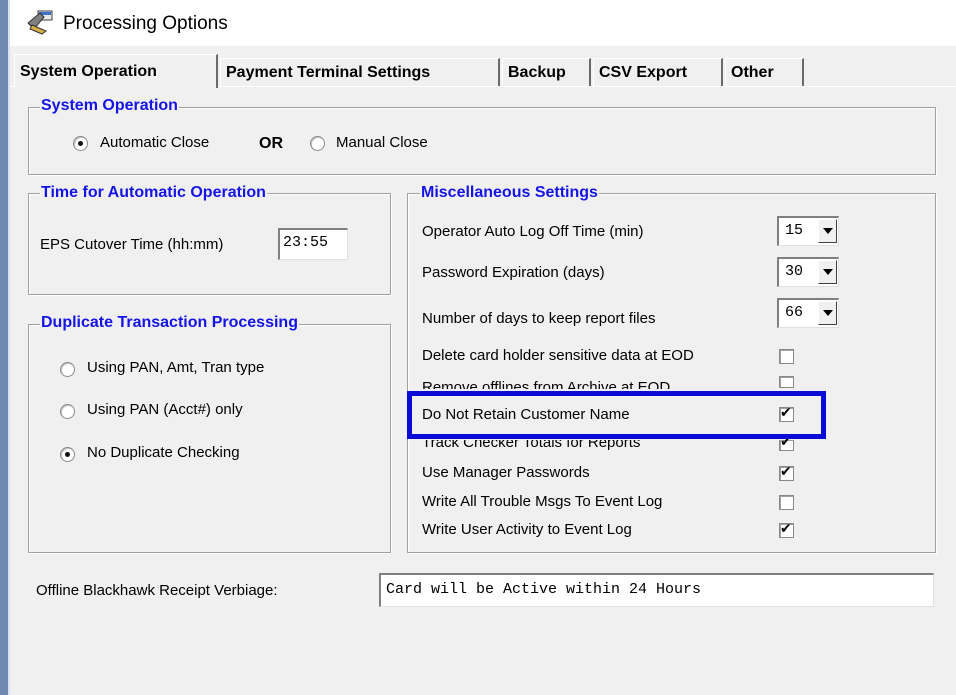 This screenshot has height=695, width=956. Describe the element at coordinates (531, 445) in the screenshot. I see `track-checker-label: Track Checker Totals for Reports` at that location.